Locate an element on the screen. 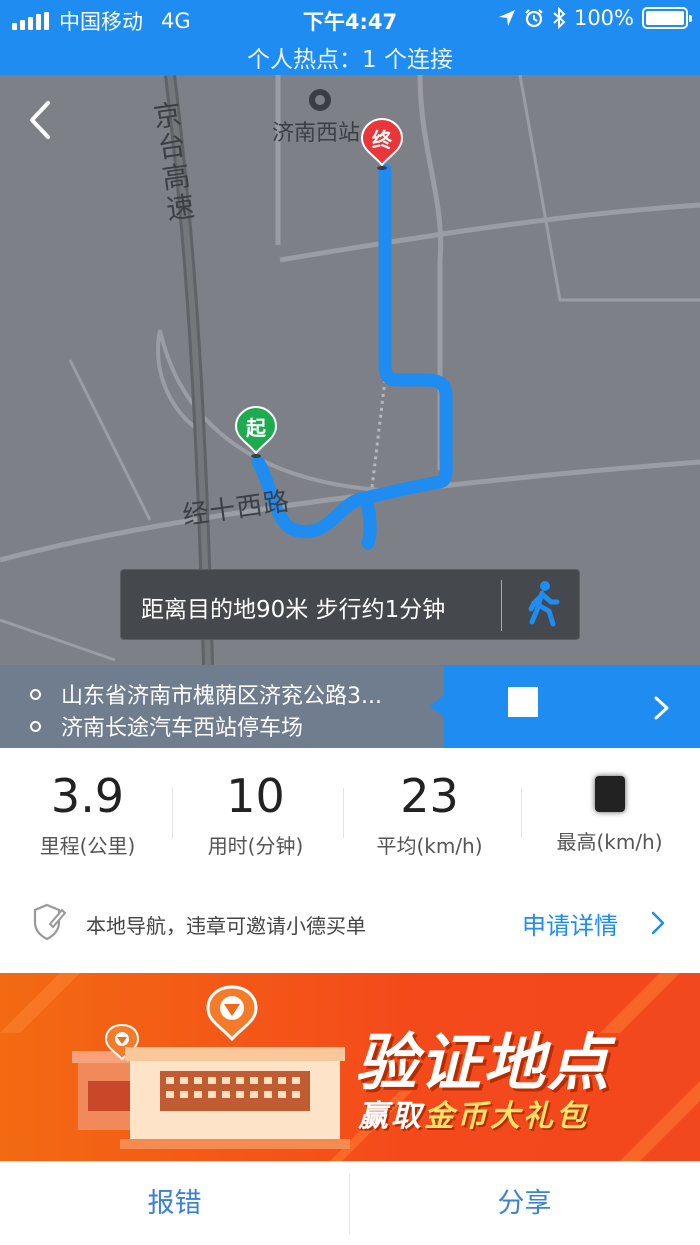 Image resolution: width=700 pixels, height=1245 pixels. status-bar: 中国移动 4G 下午4:47 100% 个人热点：1 个连接 is located at coordinates (350, 37).